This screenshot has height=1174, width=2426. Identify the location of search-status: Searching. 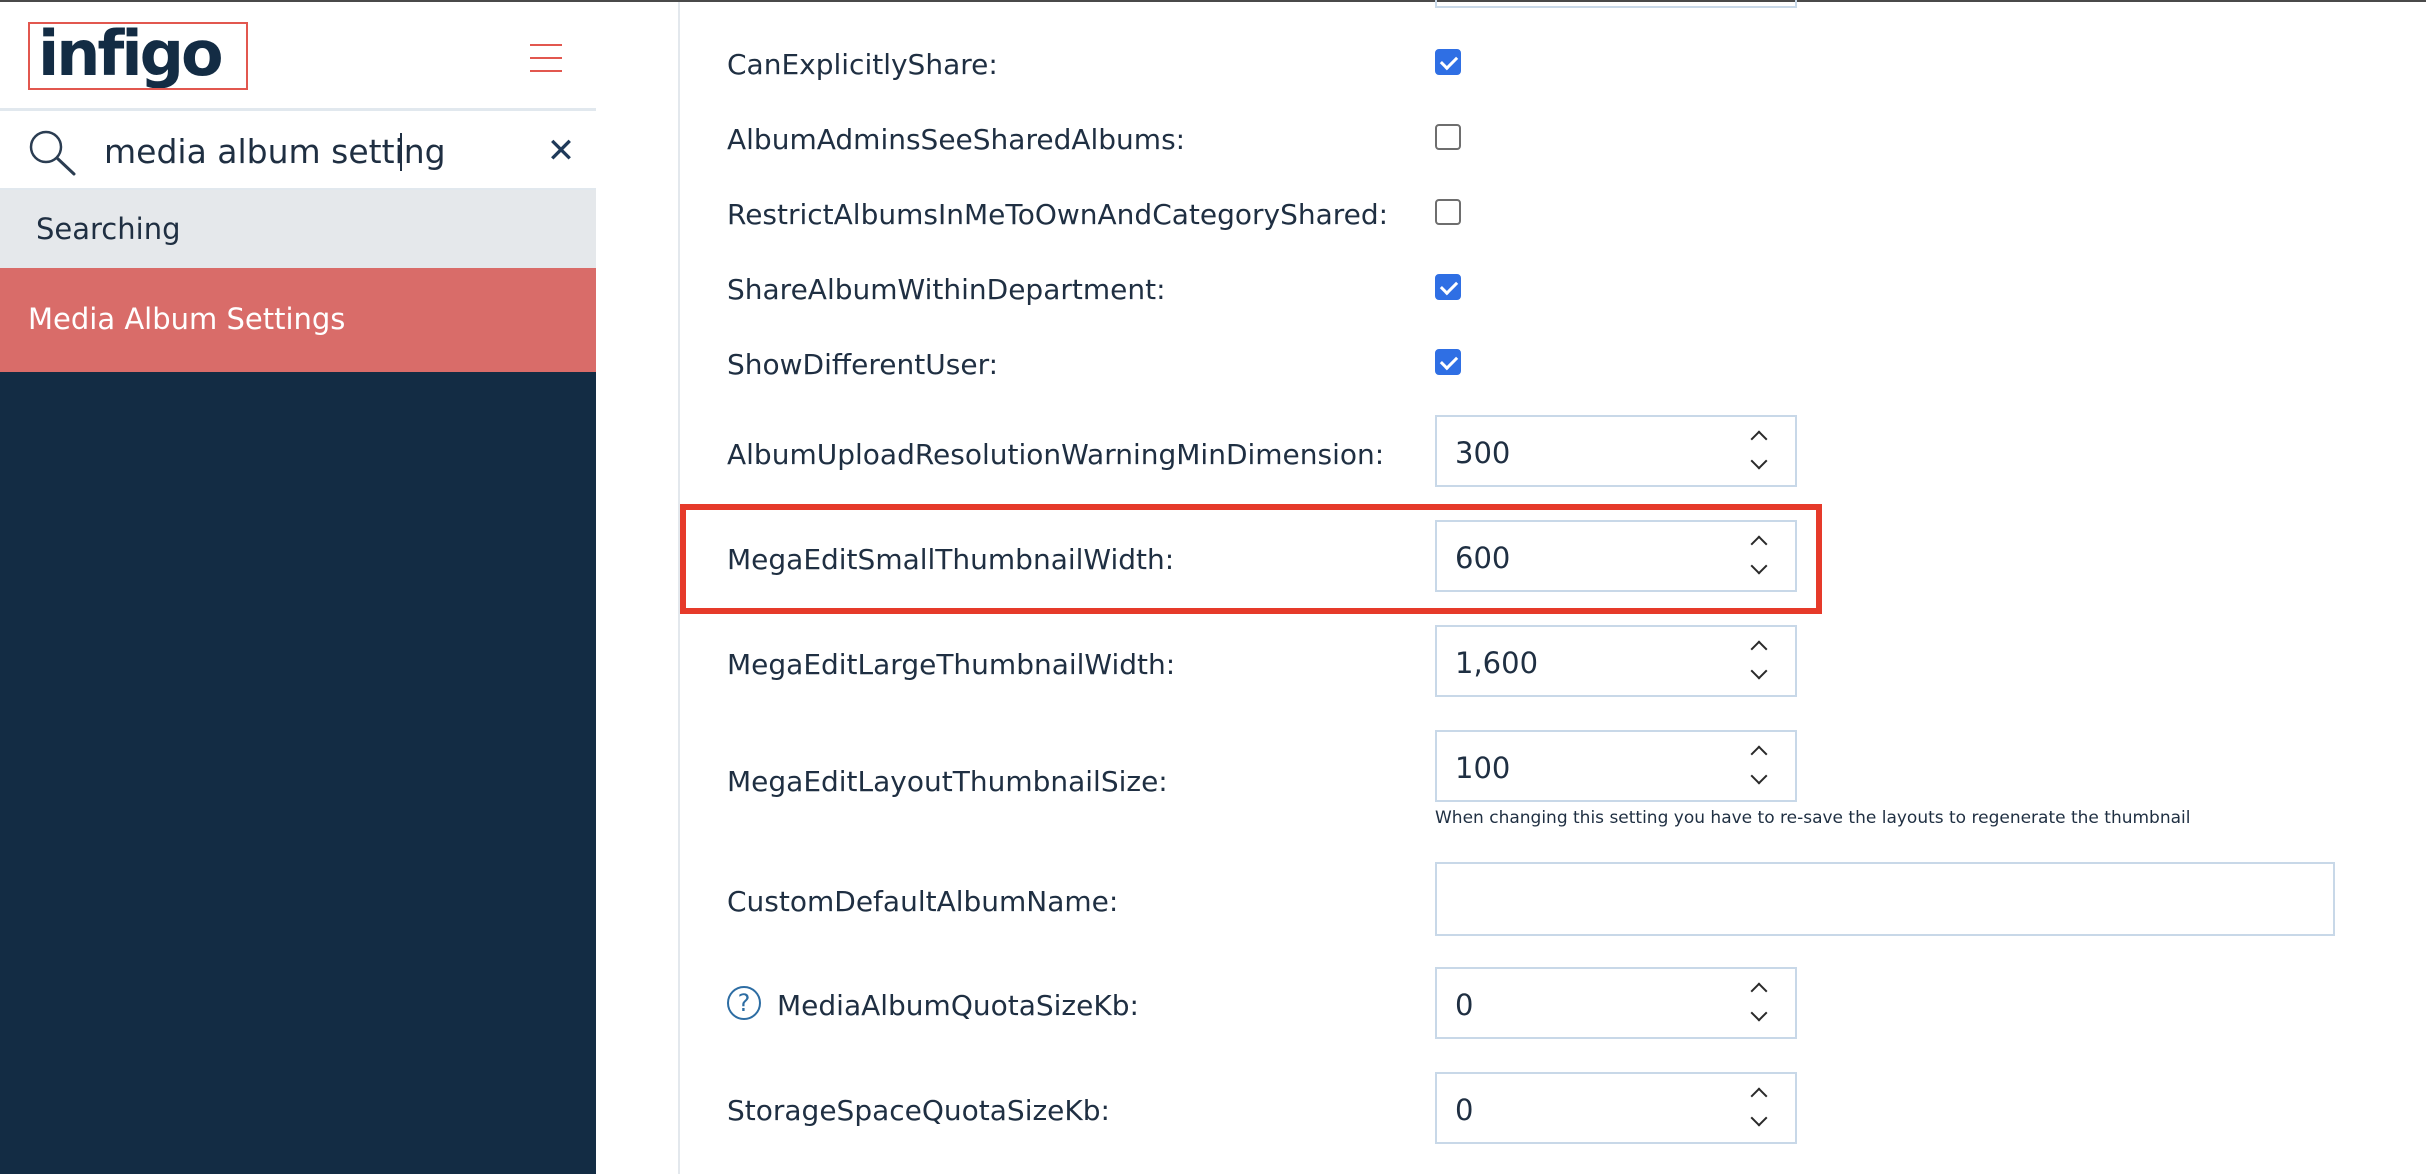
(298, 229).